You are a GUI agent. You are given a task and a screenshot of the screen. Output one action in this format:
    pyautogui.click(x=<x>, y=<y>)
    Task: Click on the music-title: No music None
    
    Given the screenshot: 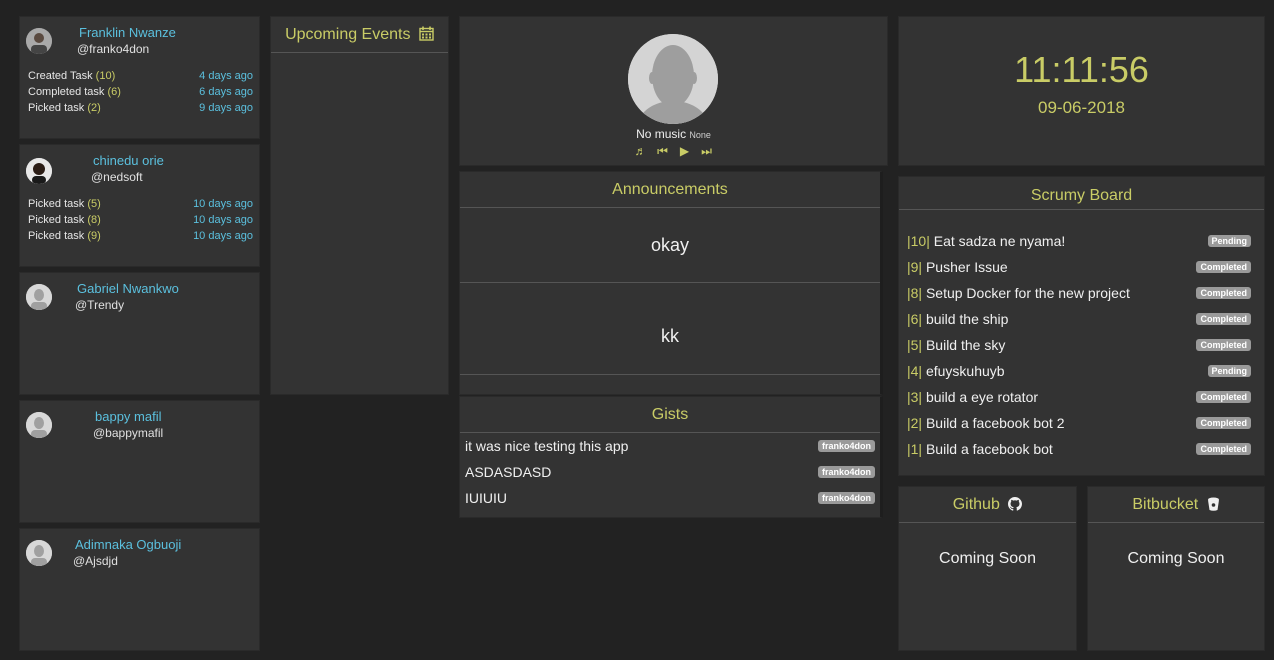 What is the action you would take?
    pyautogui.click(x=673, y=134)
    